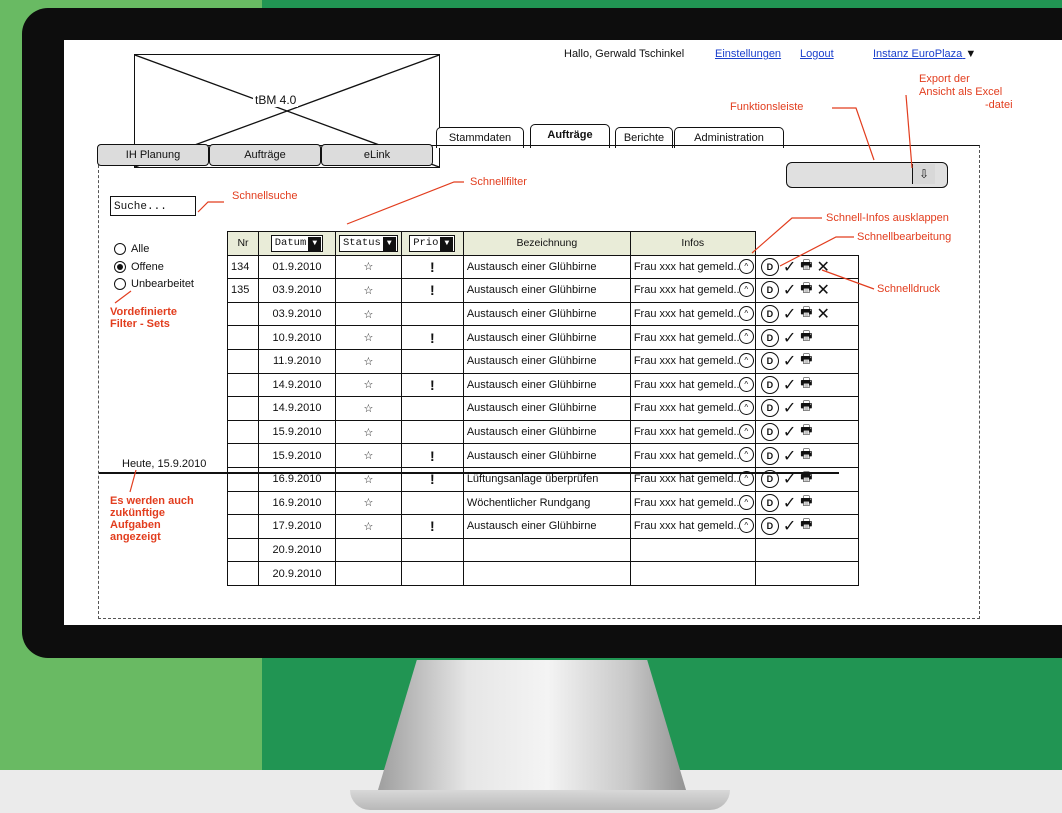 The height and width of the screenshot is (813, 1062). What do you see at coordinates (961, 92) in the screenshot?
I see `annotation-export-2: Ansicht als Excel` at bounding box center [961, 92].